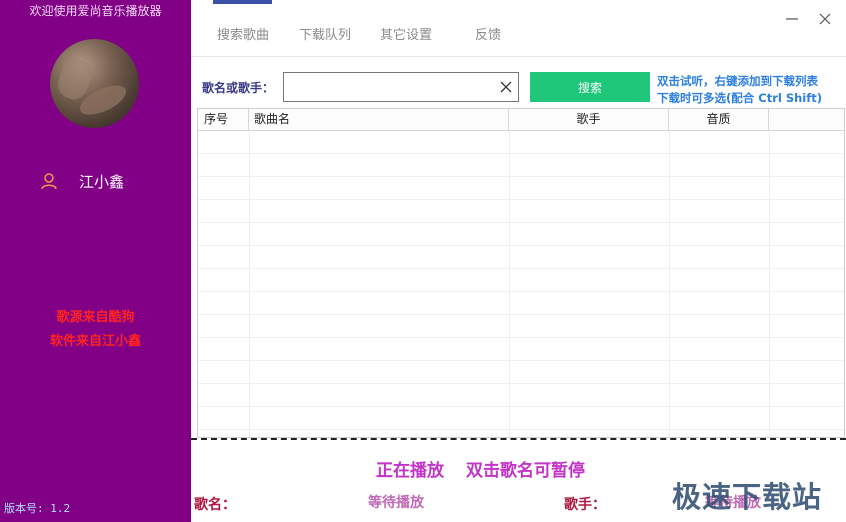 Image resolution: width=846 pixels, height=522 pixels. What do you see at coordinates (95, 317) in the screenshot?
I see `credits-line-1: 歌源来自酷狗` at bounding box center [95, 317].